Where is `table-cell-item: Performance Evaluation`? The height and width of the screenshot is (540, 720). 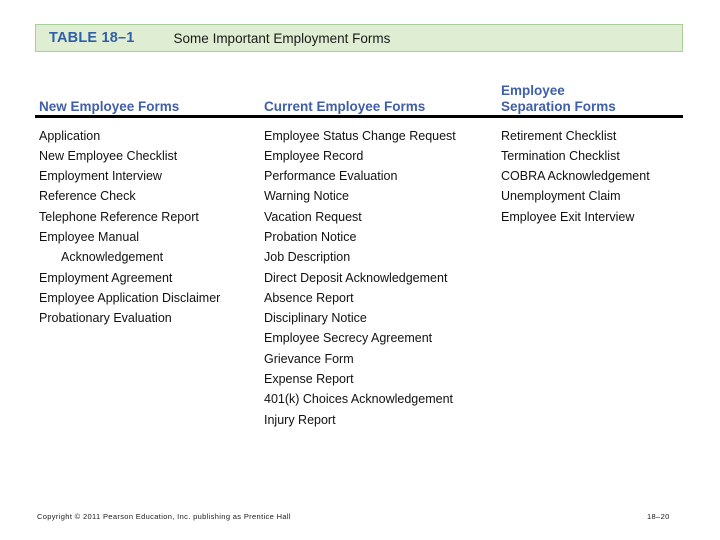 table-cell-item: Performance Evaluation is located at coordinates (331, 176).